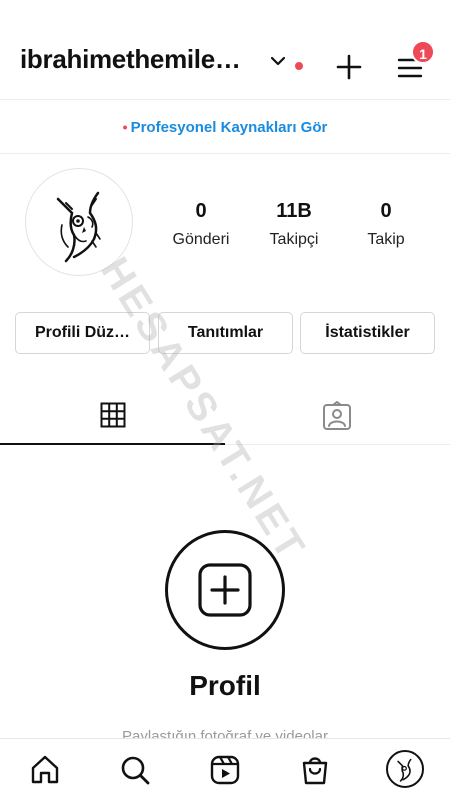 Image resolution: width=450 pixels, height=800 pixels. Describe the element at coordinates (386, 239) in the screenshot. I see `following-label: Takip` at that location.